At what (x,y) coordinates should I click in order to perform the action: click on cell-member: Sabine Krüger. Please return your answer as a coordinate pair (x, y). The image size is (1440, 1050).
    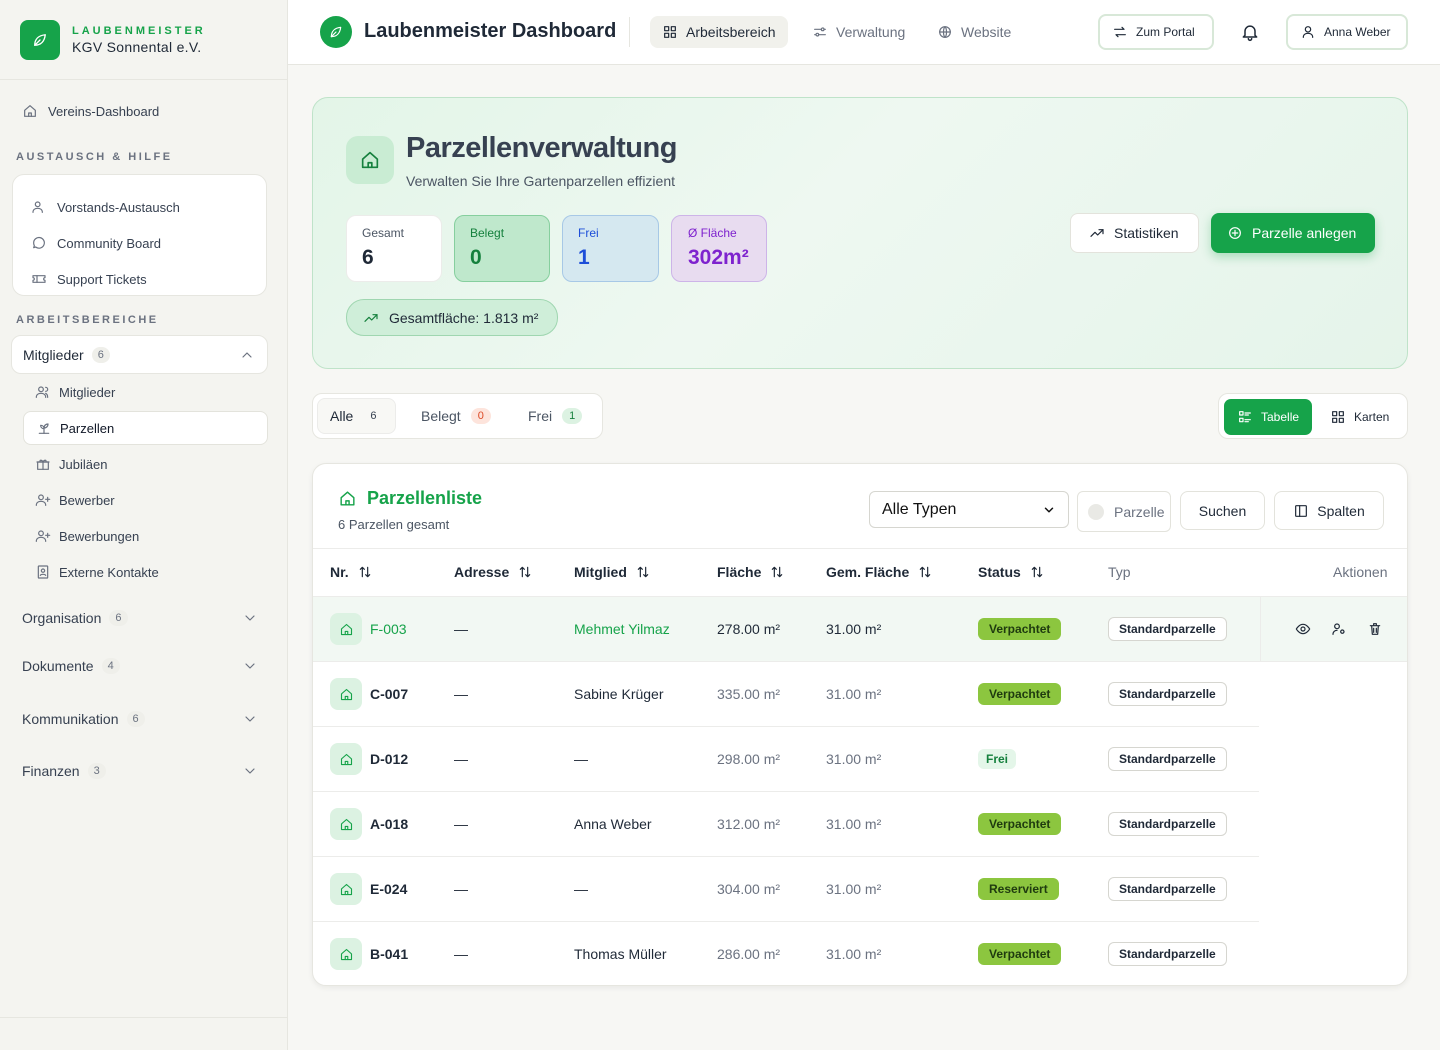
    Looking at the image, I should click on (619, 694).